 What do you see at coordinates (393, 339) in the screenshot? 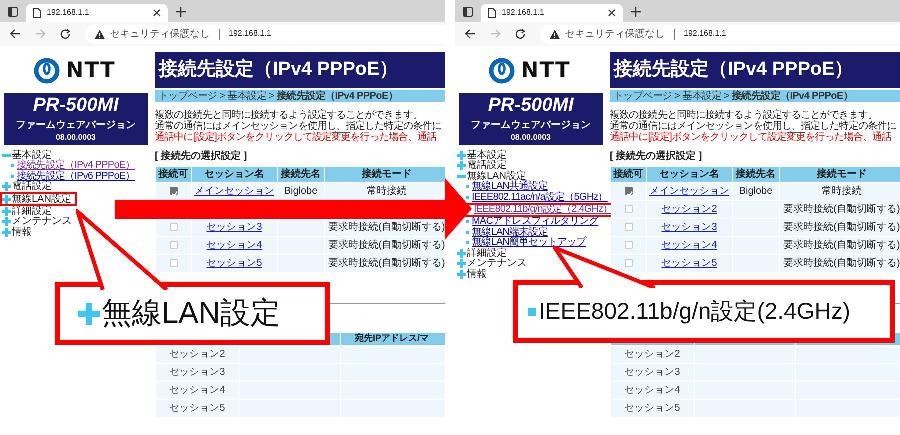
I see `column-header: 宛先IPアドレス/マ` at bounding box center [393, 339].